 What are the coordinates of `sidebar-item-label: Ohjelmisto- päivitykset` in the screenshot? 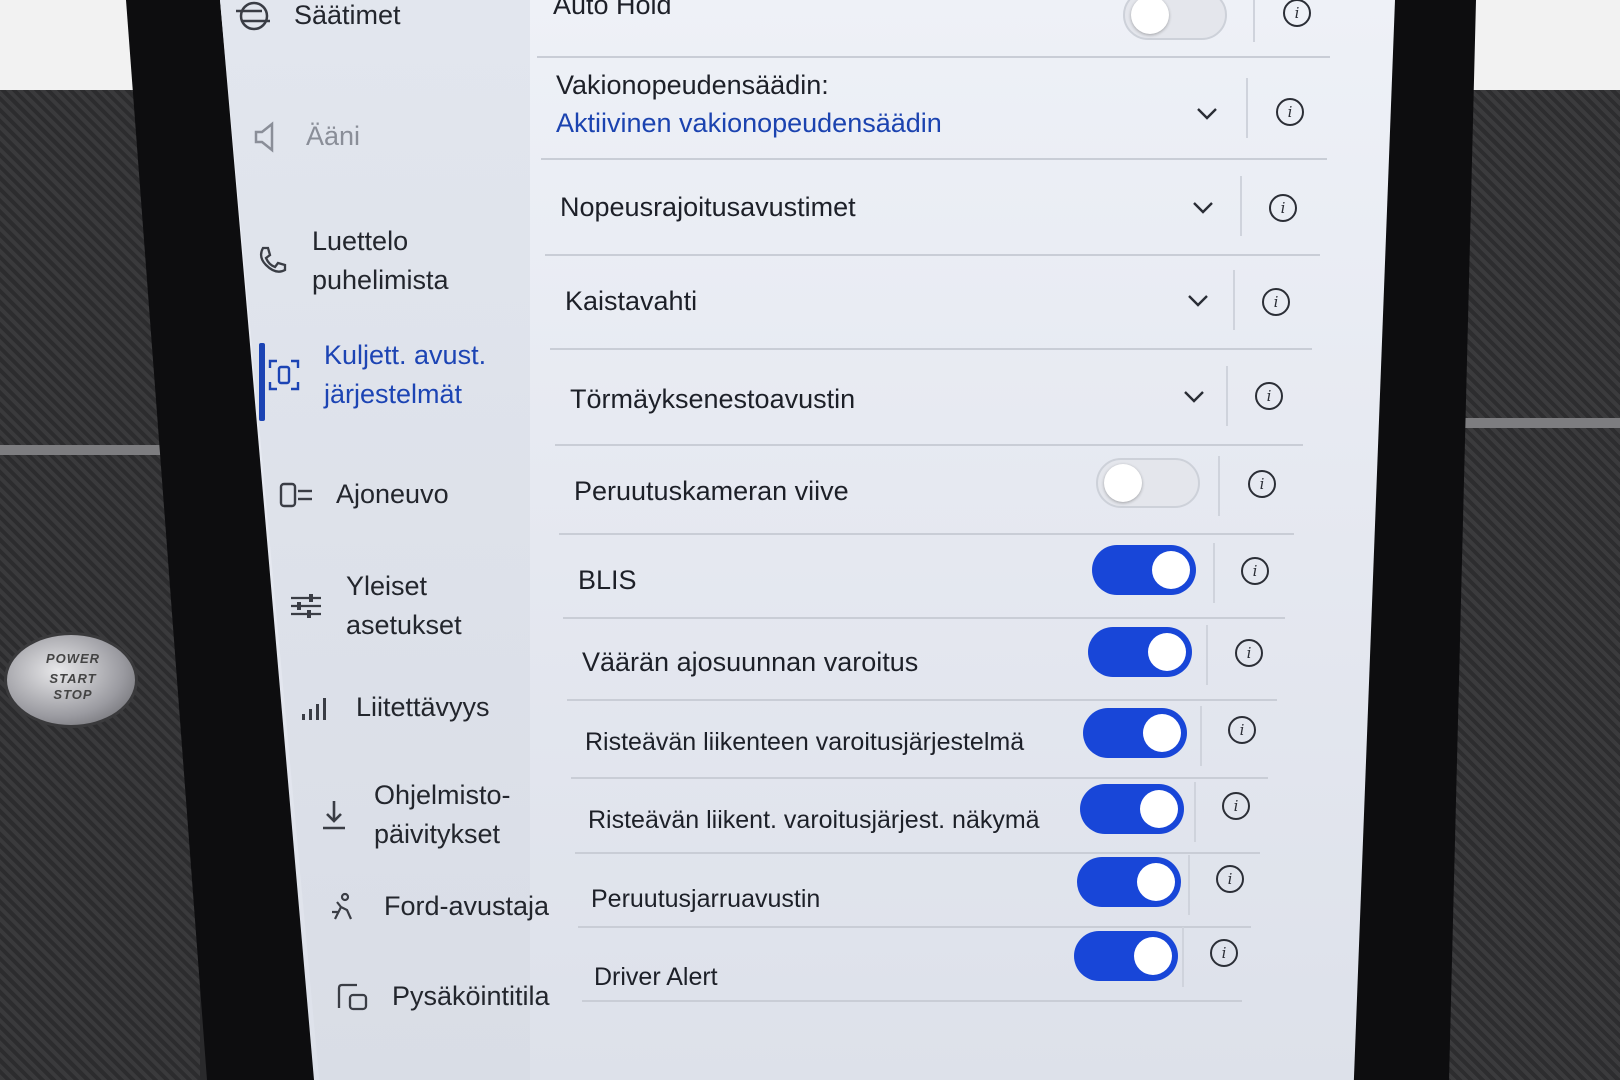 It's located at (442, 815).